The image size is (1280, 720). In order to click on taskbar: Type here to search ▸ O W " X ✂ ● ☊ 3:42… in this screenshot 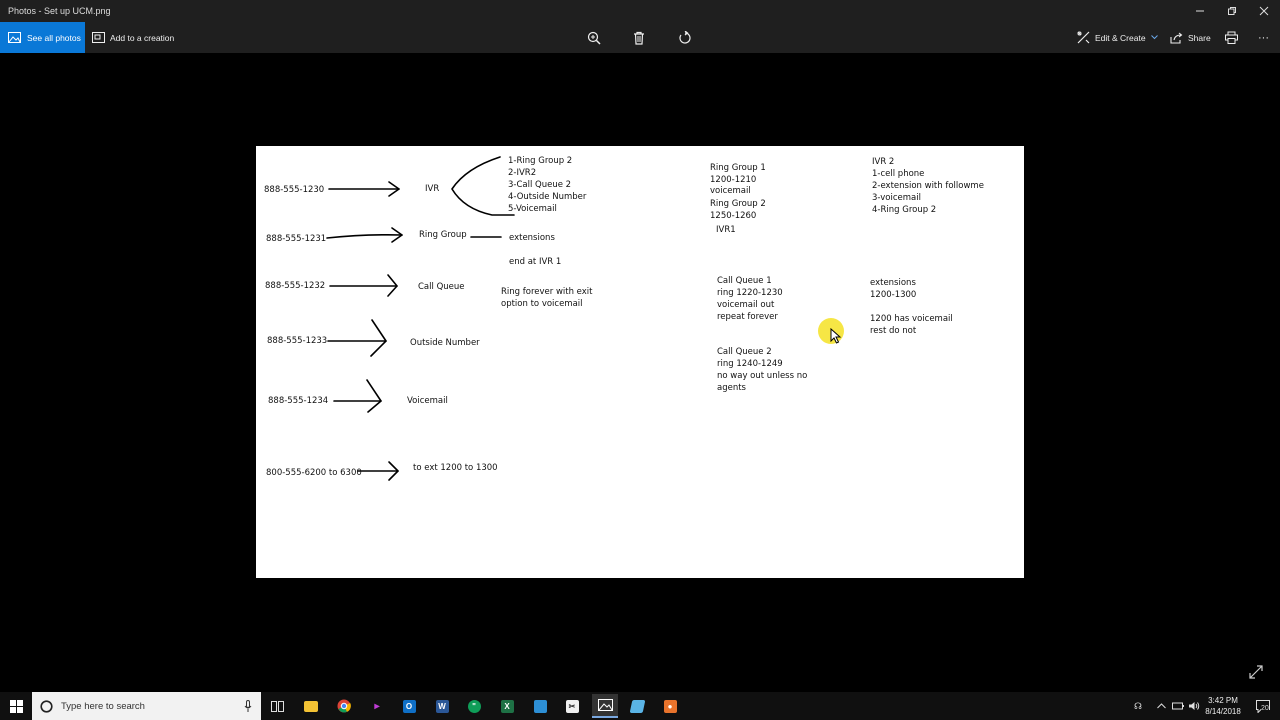, I will do `click(640, 706)`.